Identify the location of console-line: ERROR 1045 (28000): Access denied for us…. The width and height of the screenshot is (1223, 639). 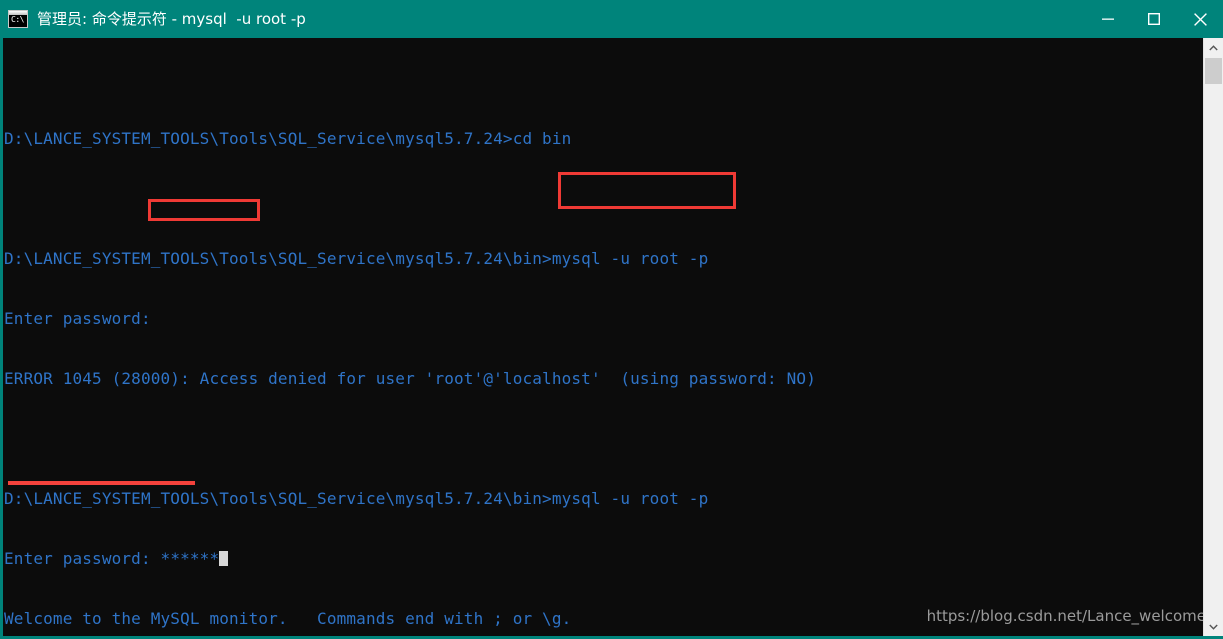
(410, 378).